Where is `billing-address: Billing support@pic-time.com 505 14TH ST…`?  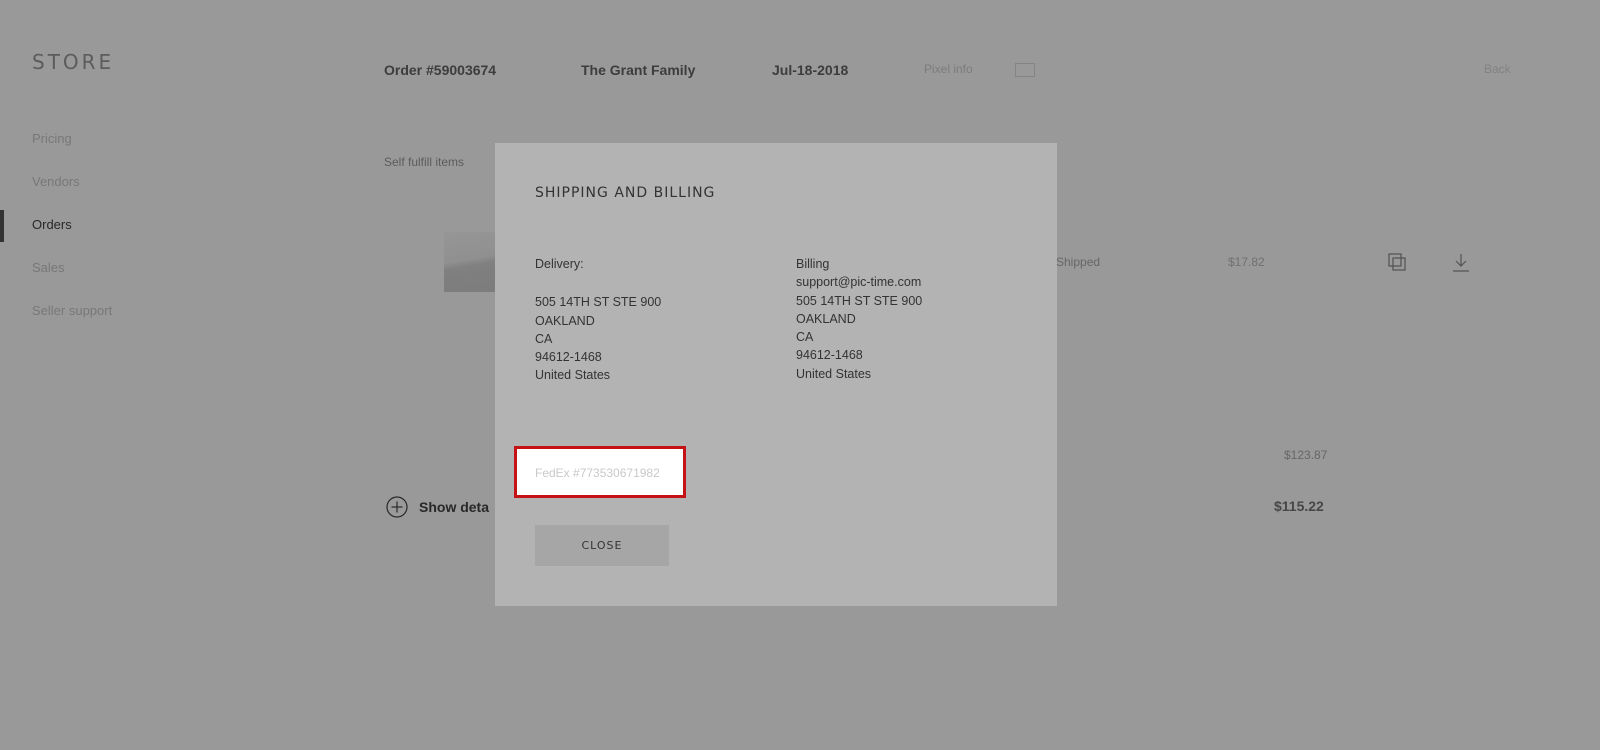 billing-address: Billing support@pic-time.com 505 14TH ST… is located at coordinates (859, 319).